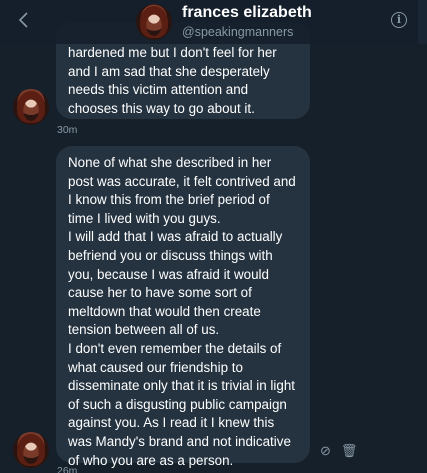 This screenshot has width=427, height=473. I want to click on message-timestamp: 26m, so click(67, 469).